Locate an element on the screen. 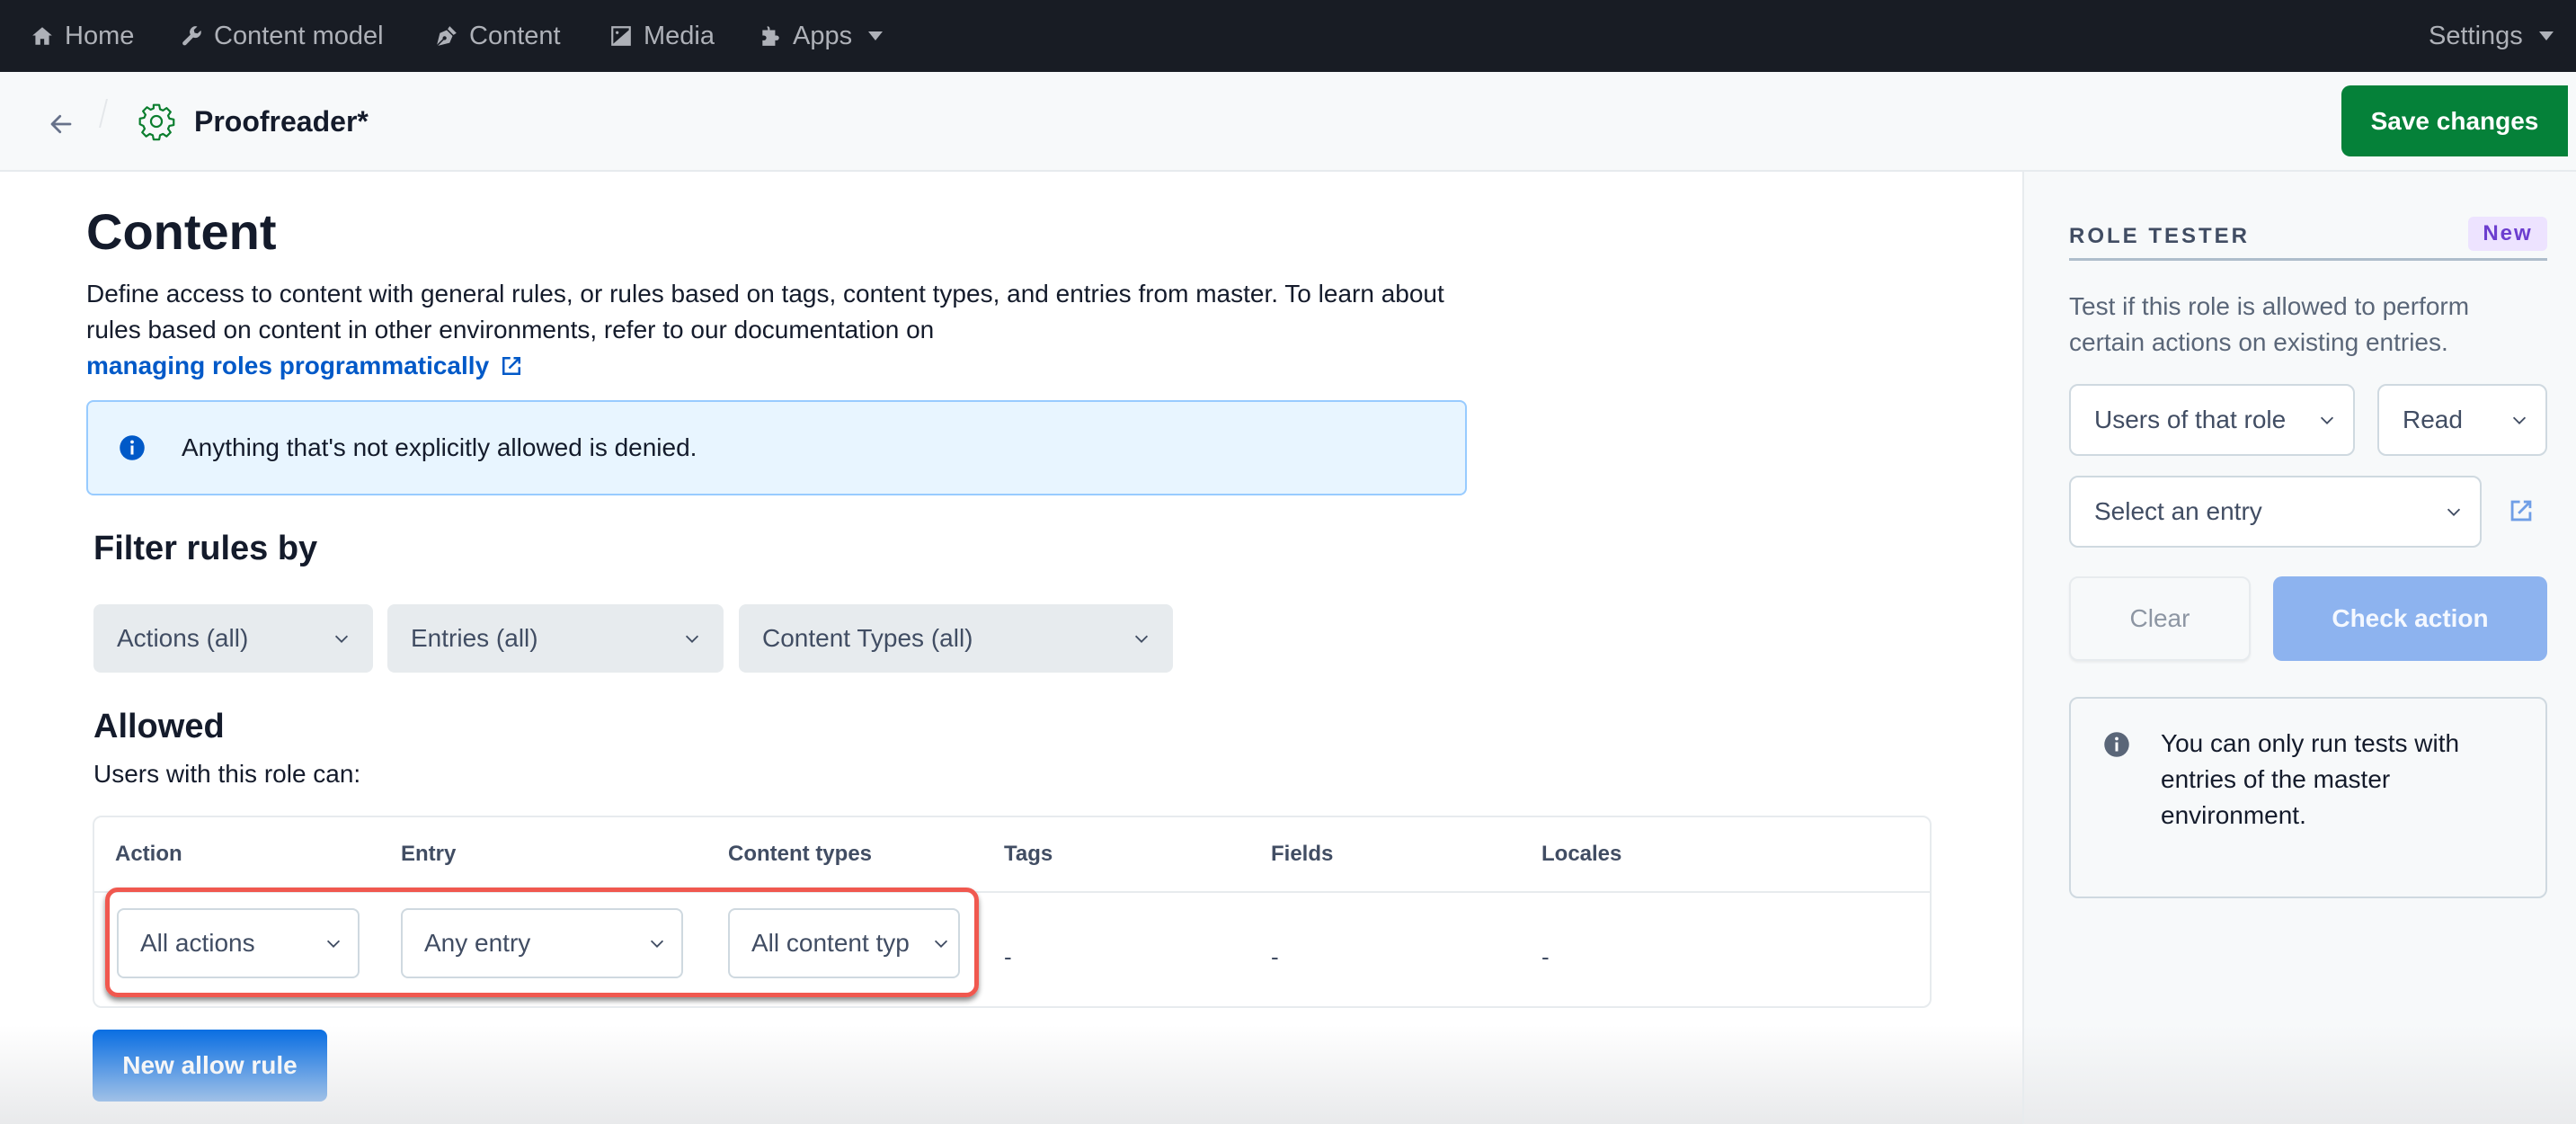 The height and width of the screenshot is (1124, 2576). role-title: Proofreader* is located at coordinates (281, 121).